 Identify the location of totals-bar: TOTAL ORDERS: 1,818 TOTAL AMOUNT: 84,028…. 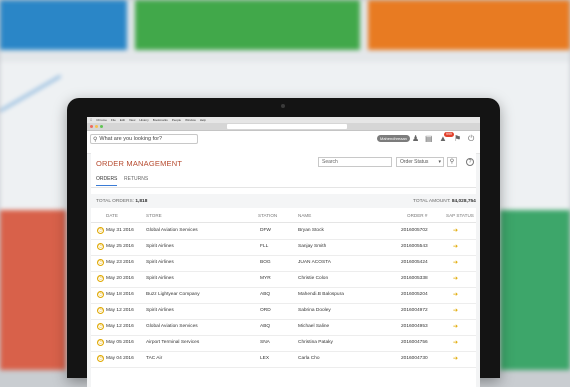
(283, 201).